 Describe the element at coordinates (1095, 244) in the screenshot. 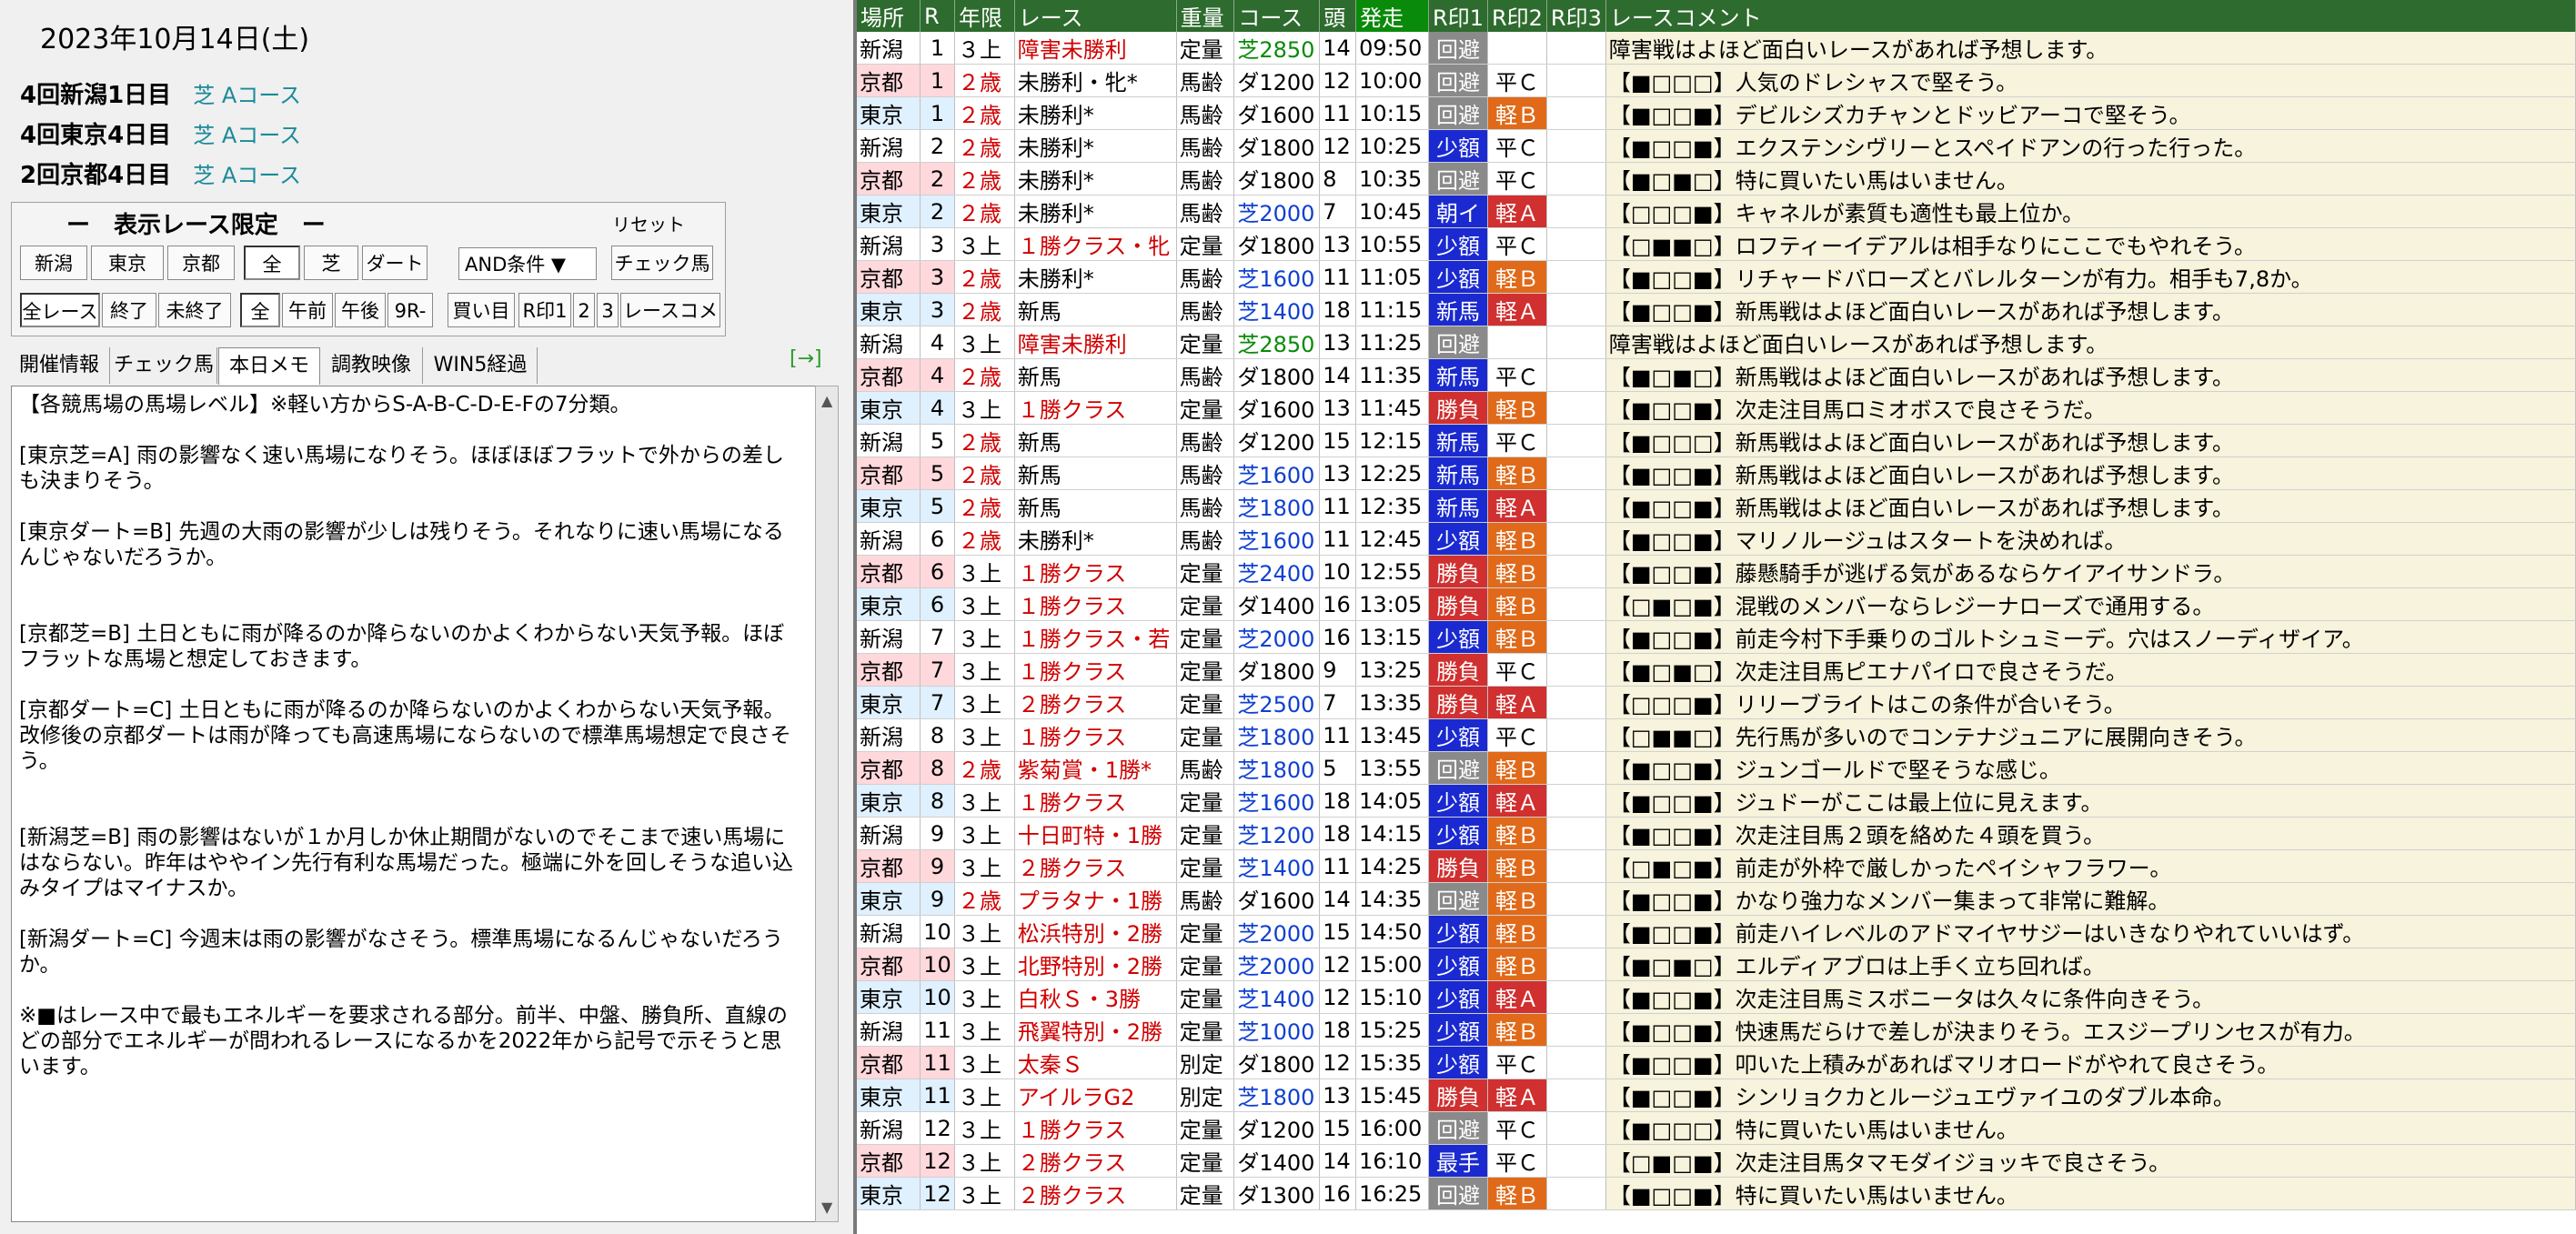

I see `cell-race-name: １勝クラス・牝` at that location.